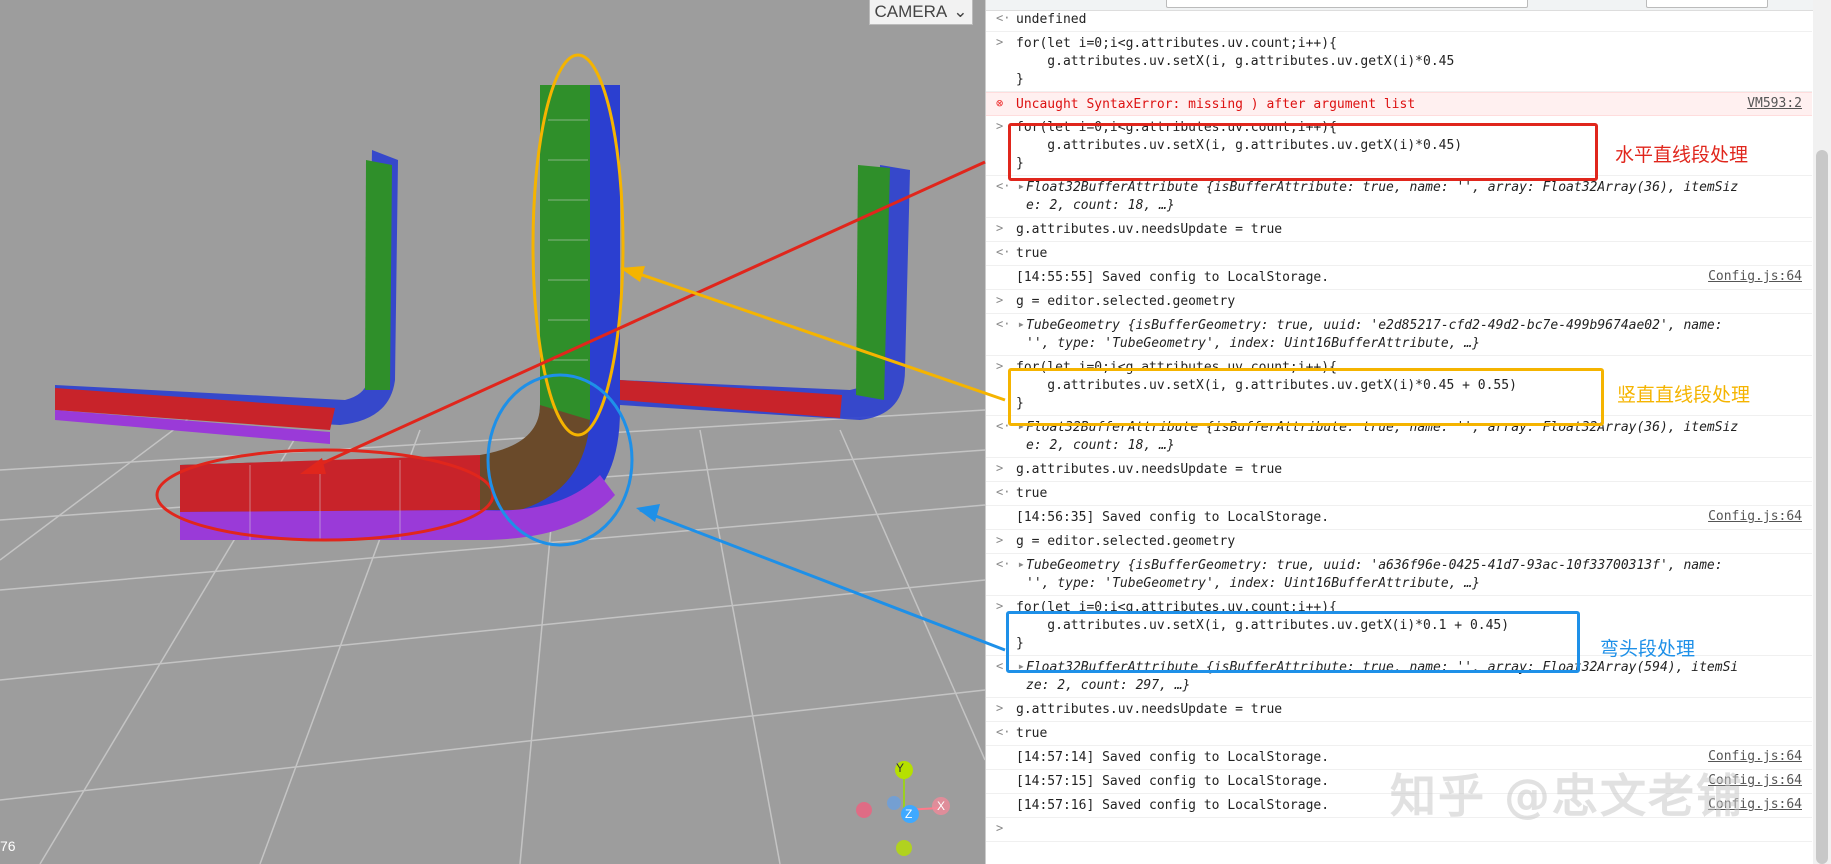  Describe the element at coordinates (1306, 397) in the screenshot. I see `vertical-code-box` at that location.